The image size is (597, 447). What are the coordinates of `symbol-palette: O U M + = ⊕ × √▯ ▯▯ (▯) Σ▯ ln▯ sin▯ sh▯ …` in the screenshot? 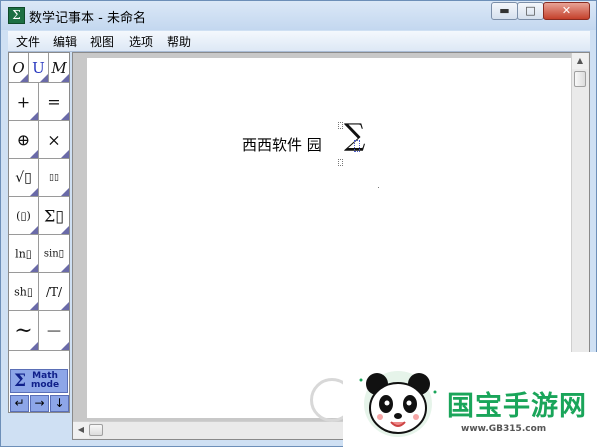 It's located at (39, 232).